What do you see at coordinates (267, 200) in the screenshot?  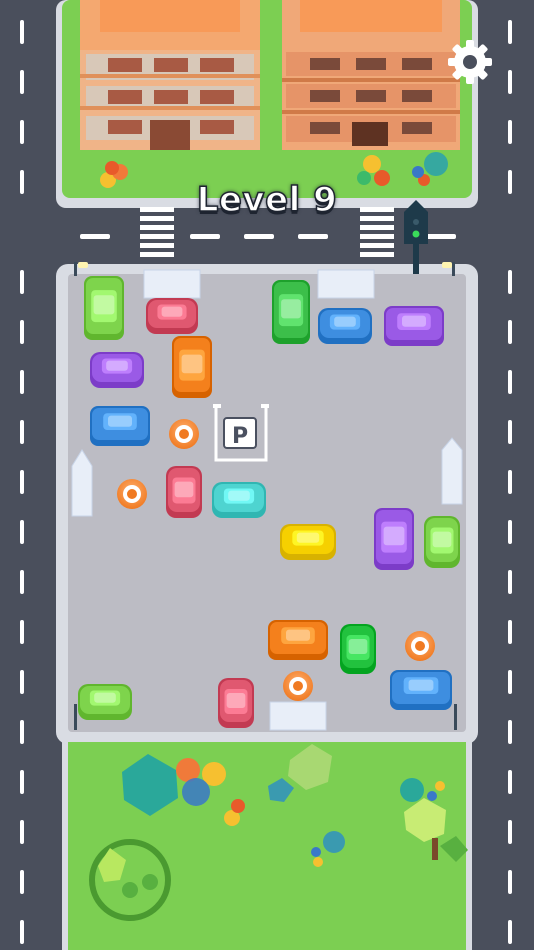 I see `level-label: Level 9` at bounding box center [267, 200].